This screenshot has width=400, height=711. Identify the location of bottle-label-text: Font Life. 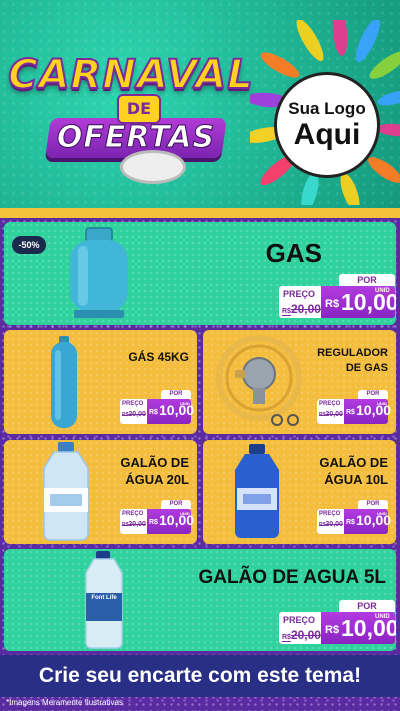
(104, 598).